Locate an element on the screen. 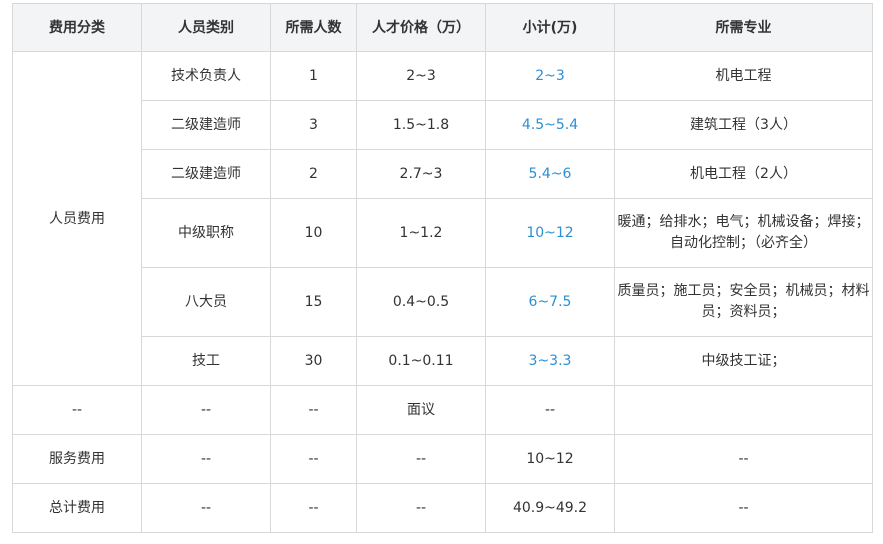  table-row: 总计费用 -- -- -- 40.9~49.2 -- is located at coordinates (442, 508).